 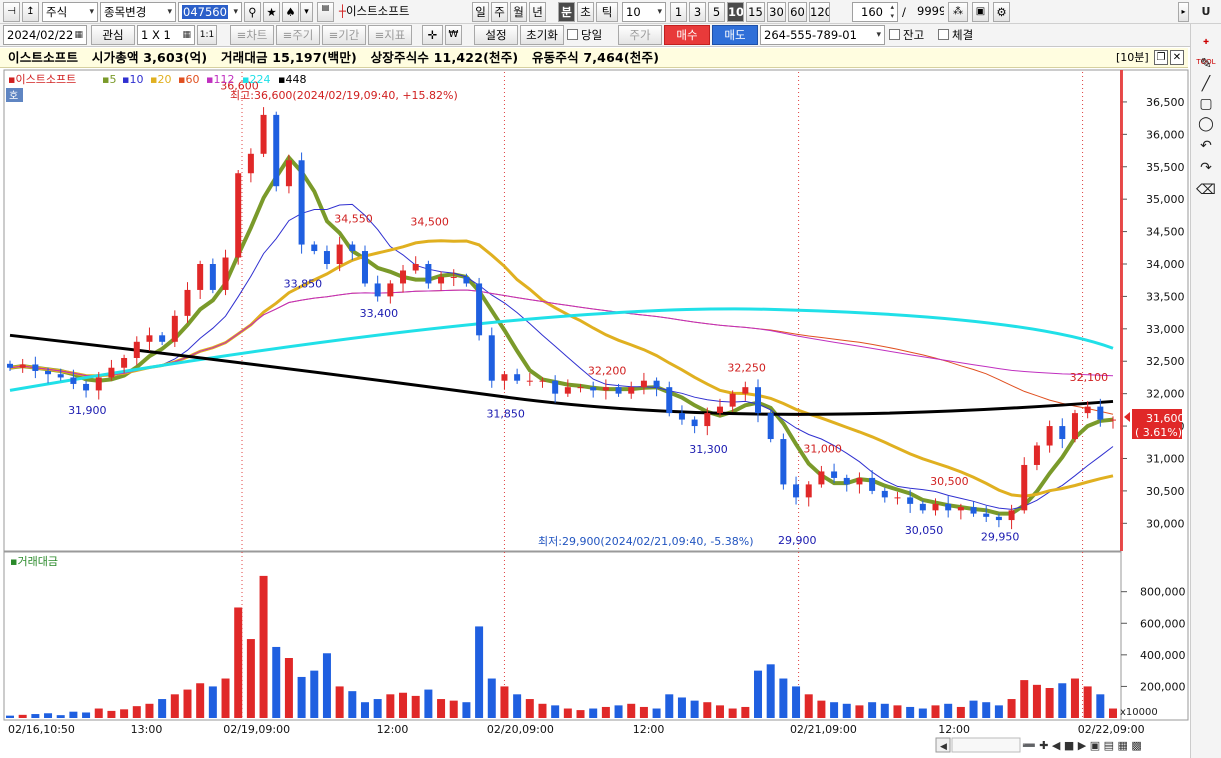 What do you see at coordinates (584, 35) in the screenshot?
I see `today-checkbox: 당일` at bounding box center [584, 35].